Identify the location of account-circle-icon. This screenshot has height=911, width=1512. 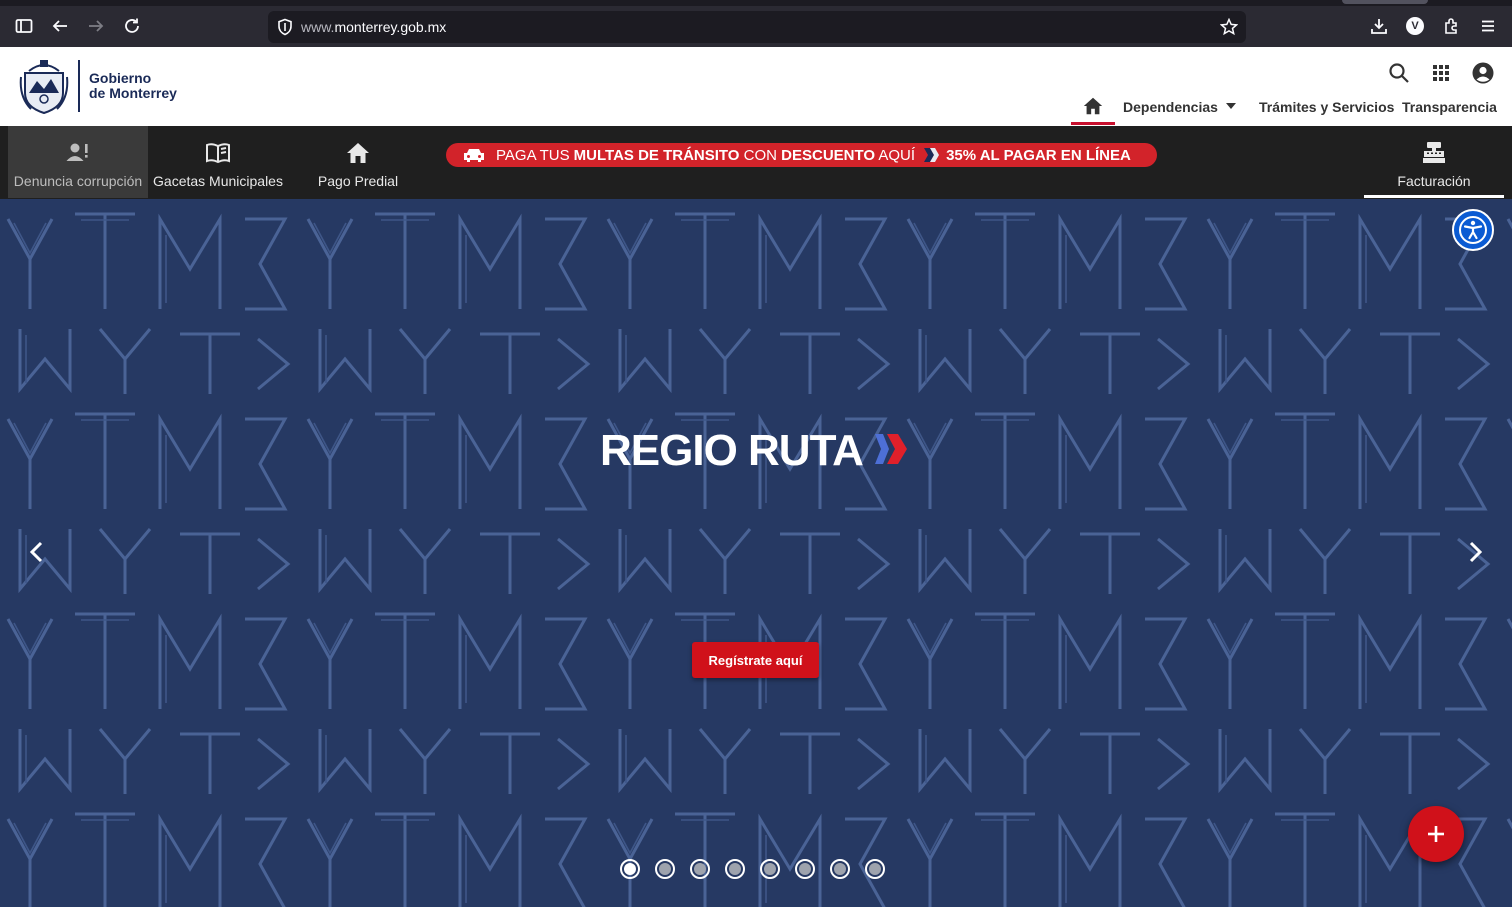
(1483, 73).